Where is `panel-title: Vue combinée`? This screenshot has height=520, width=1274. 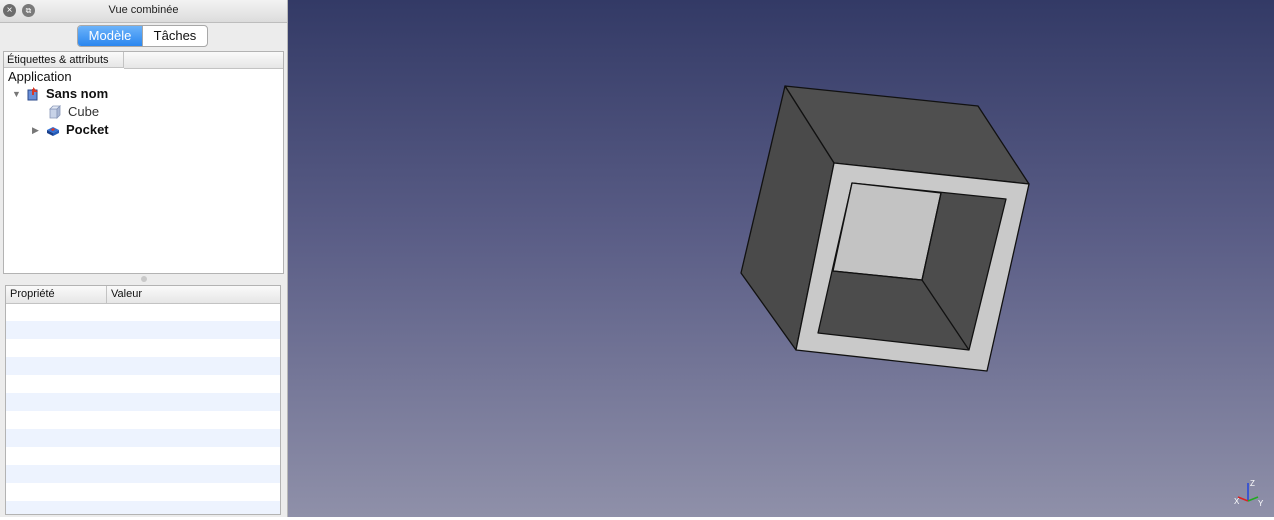 panel-title: Vue combinée is located at coordinates (143, 10).